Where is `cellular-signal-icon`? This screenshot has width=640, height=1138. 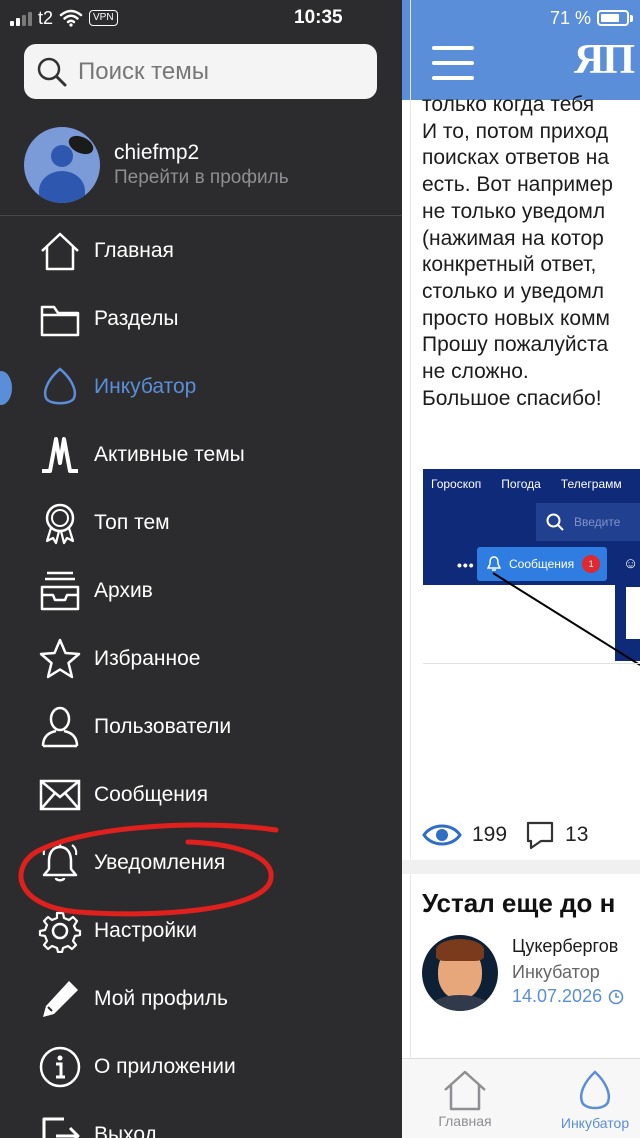 cellular-signal-icon is located at coordinates (21, 18).